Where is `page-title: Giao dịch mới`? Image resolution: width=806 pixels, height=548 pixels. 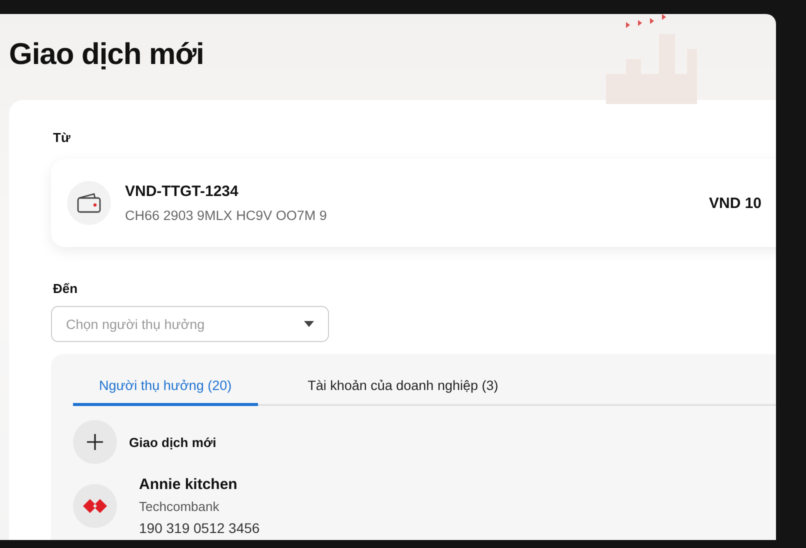 page-title: Giao dịch mới is located at coordinates (106, 55).